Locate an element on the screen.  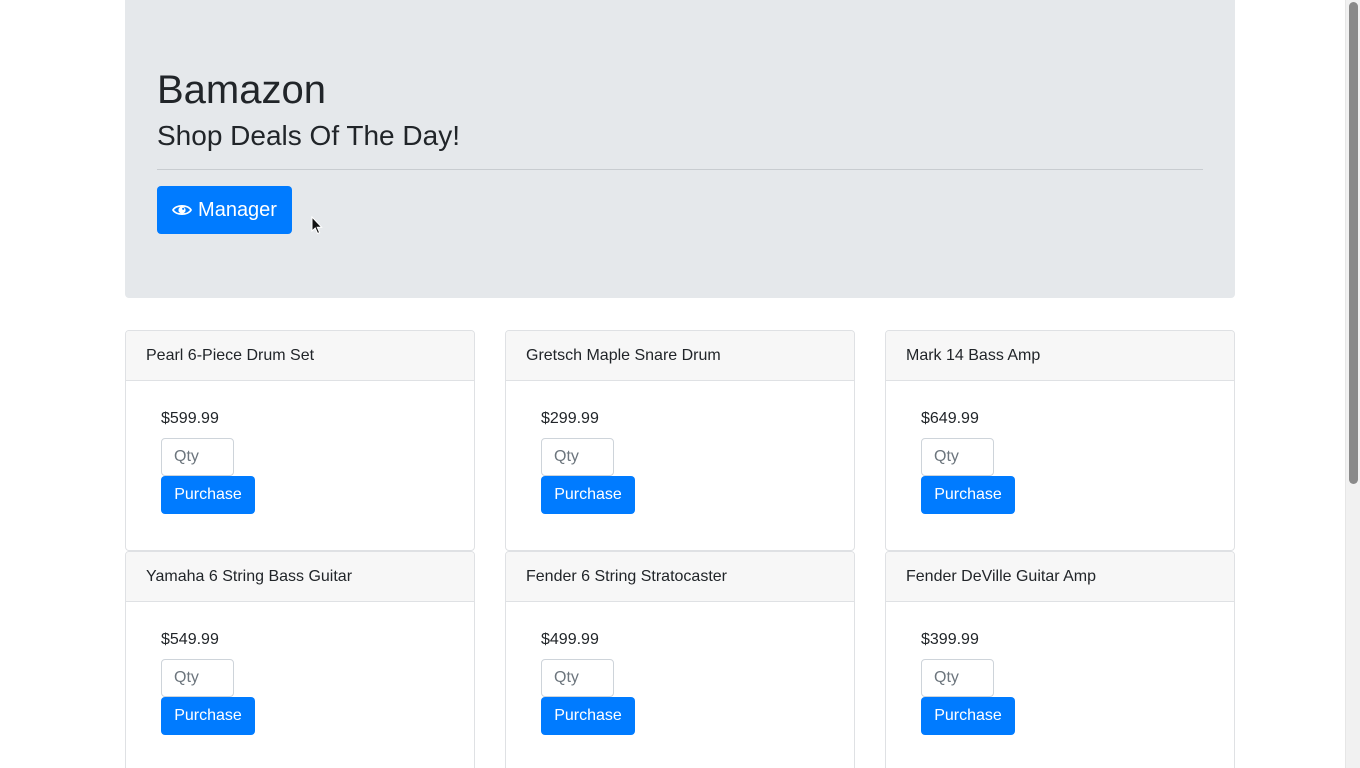
mouse-cursor-icon is located at coordinates (317, 225).